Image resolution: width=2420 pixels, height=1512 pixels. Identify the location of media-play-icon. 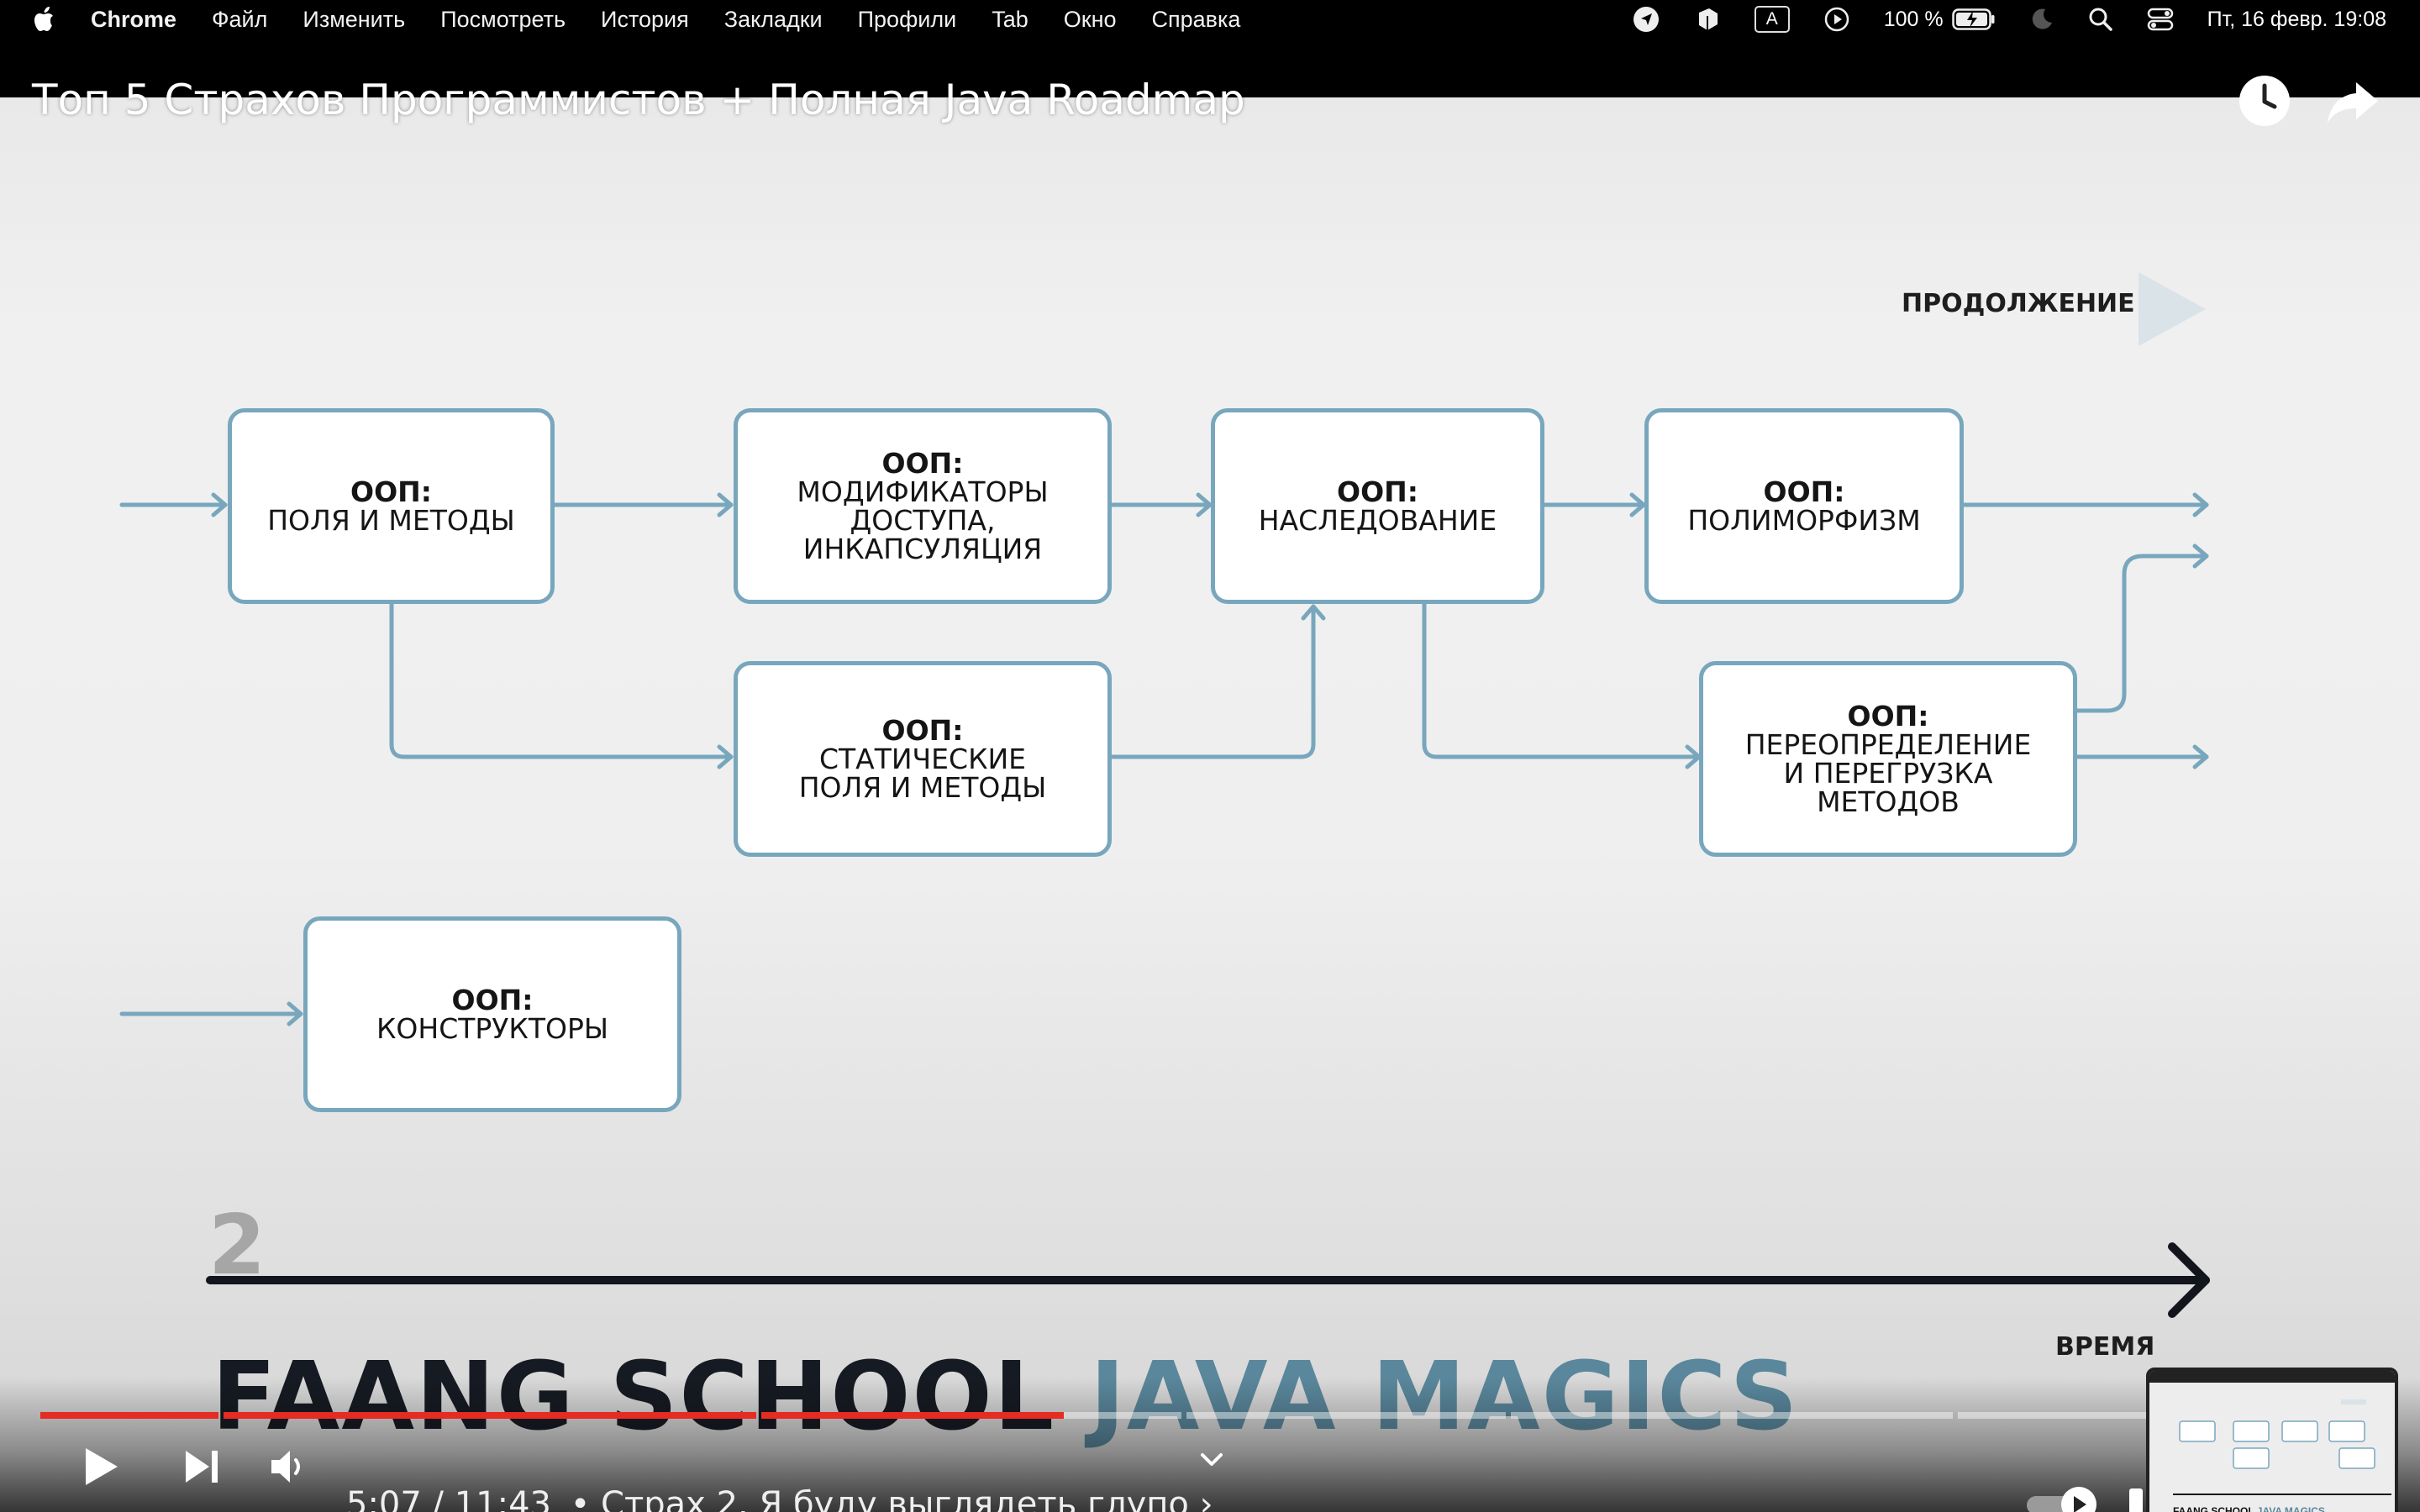
(1836, 19).